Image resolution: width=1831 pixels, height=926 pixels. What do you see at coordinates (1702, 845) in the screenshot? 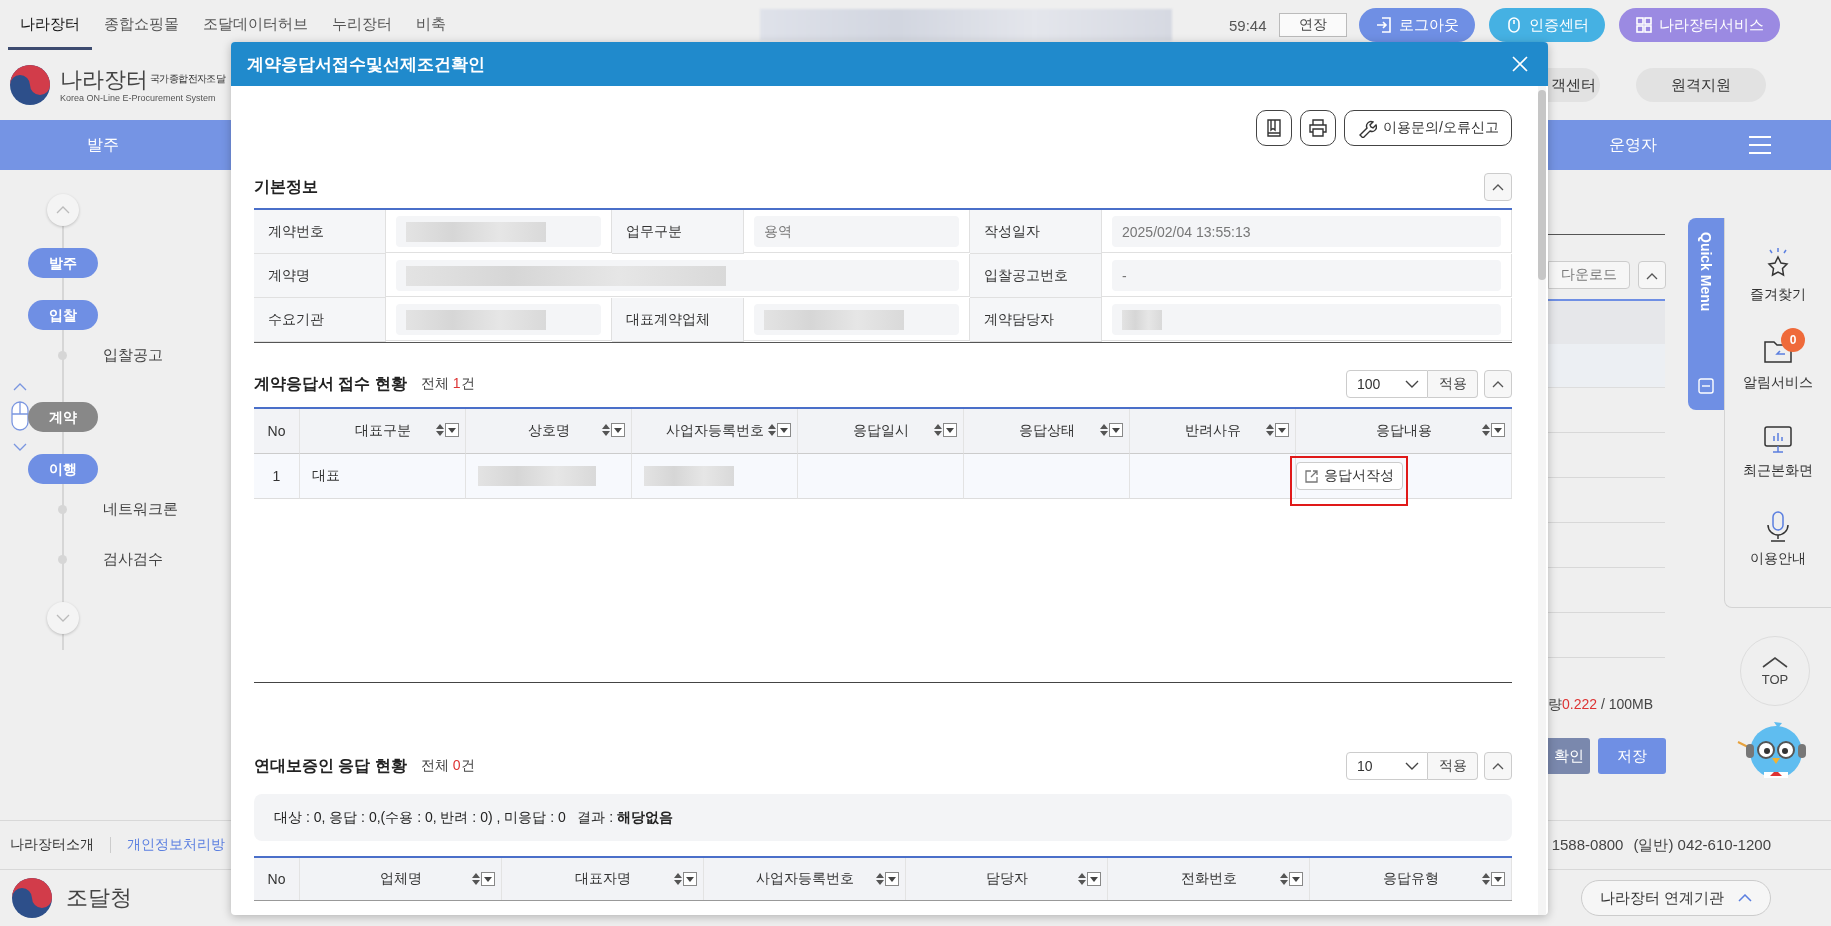
I see `phone-number: (일반) 042-610-1200` at bounding box center [1702, 845].